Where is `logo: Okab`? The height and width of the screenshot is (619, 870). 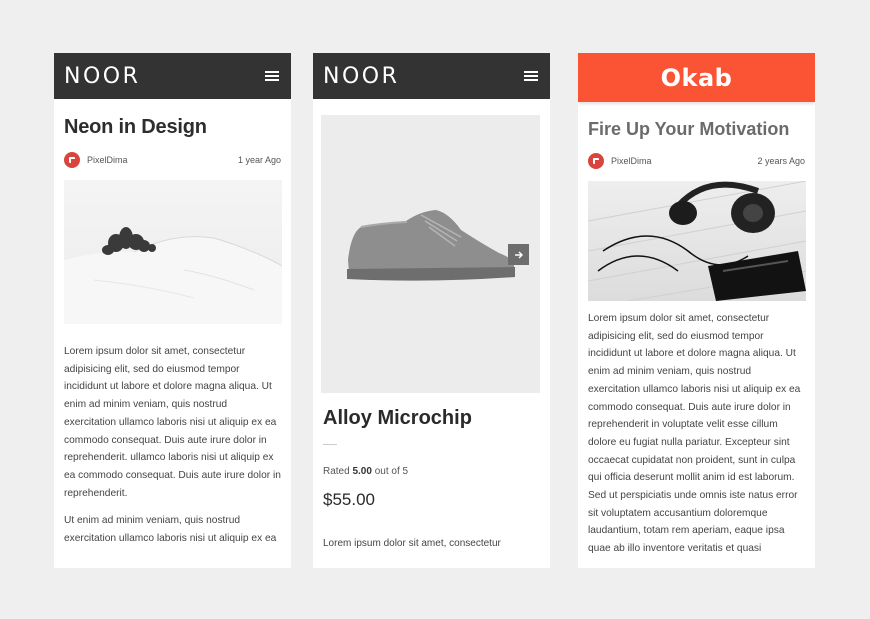
logo: Okab is located at coordinates (697, 78).